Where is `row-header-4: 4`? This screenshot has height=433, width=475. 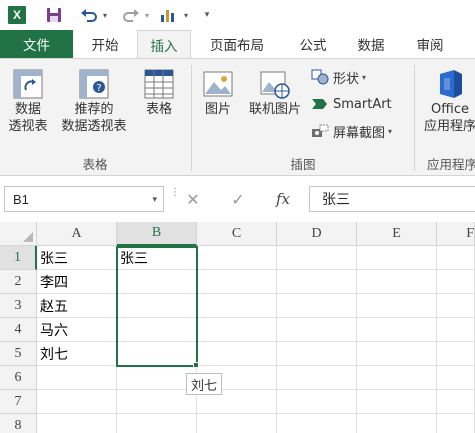 row-header-4: 4 is located at coordinates (18, 330).